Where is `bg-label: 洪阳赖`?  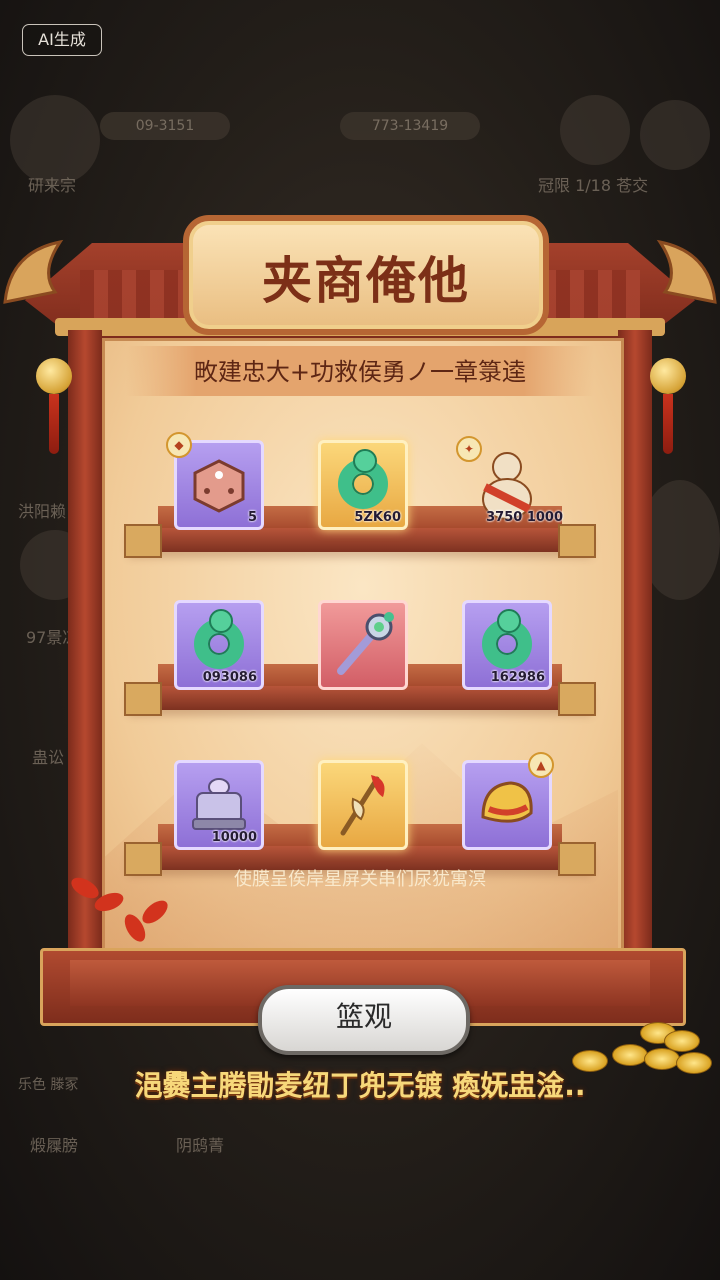 bg-label: 洪阳赖 is located at coordinates (42, 511).